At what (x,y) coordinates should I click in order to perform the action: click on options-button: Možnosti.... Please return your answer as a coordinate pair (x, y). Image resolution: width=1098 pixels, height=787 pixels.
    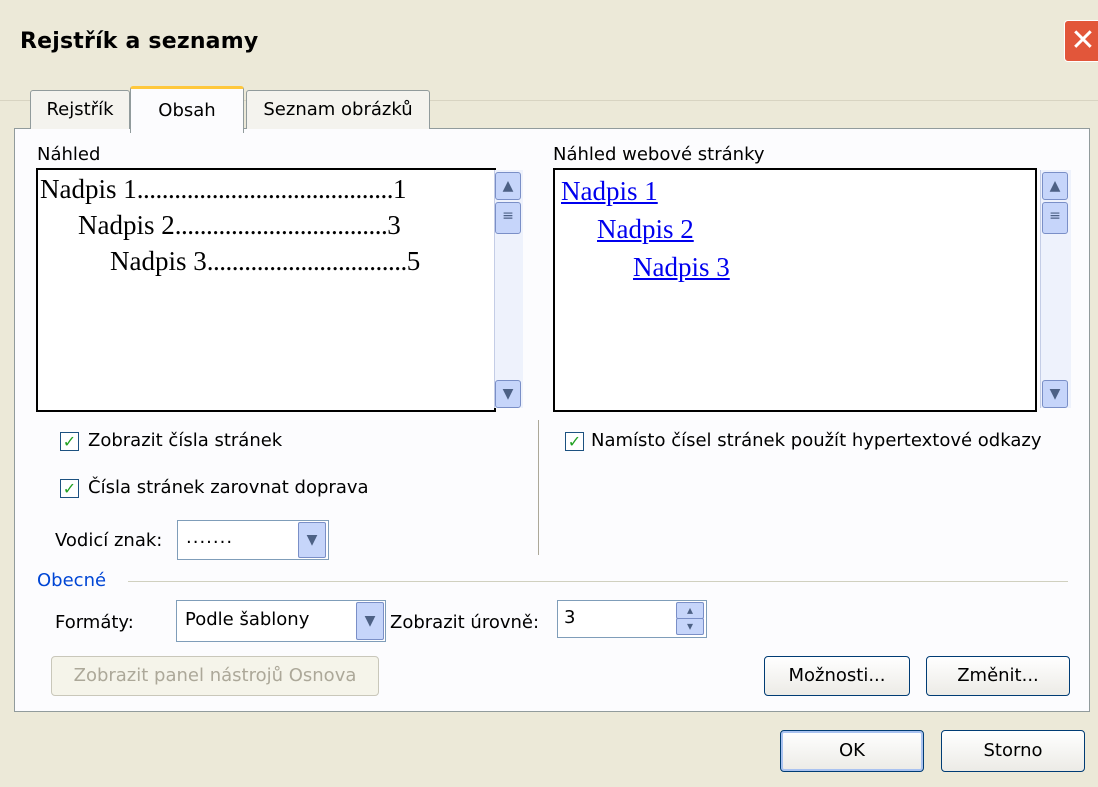
    Looking at the image, I should click on (837, 676).